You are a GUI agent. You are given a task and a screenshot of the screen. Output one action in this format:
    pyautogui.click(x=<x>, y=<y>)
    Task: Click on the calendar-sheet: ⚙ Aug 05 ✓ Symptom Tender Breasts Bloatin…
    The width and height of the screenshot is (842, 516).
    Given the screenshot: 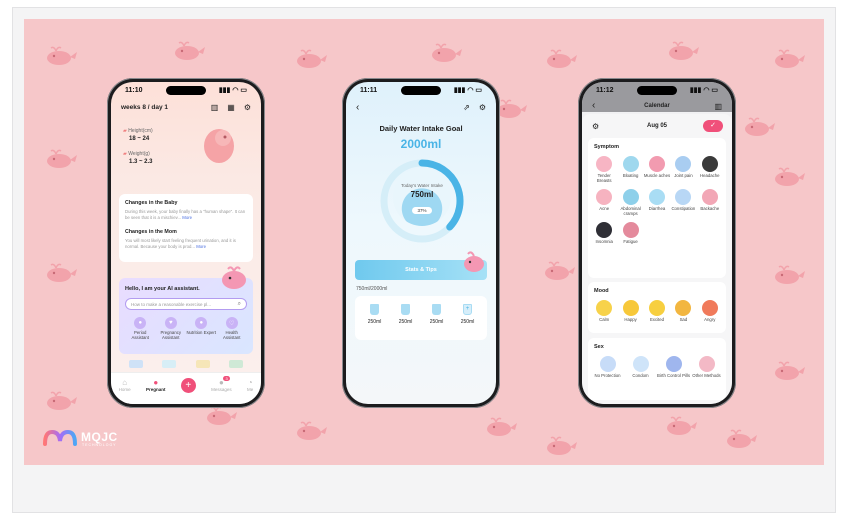 What is the action you would take?
    pyautogui.click(x=657, y=259)
    